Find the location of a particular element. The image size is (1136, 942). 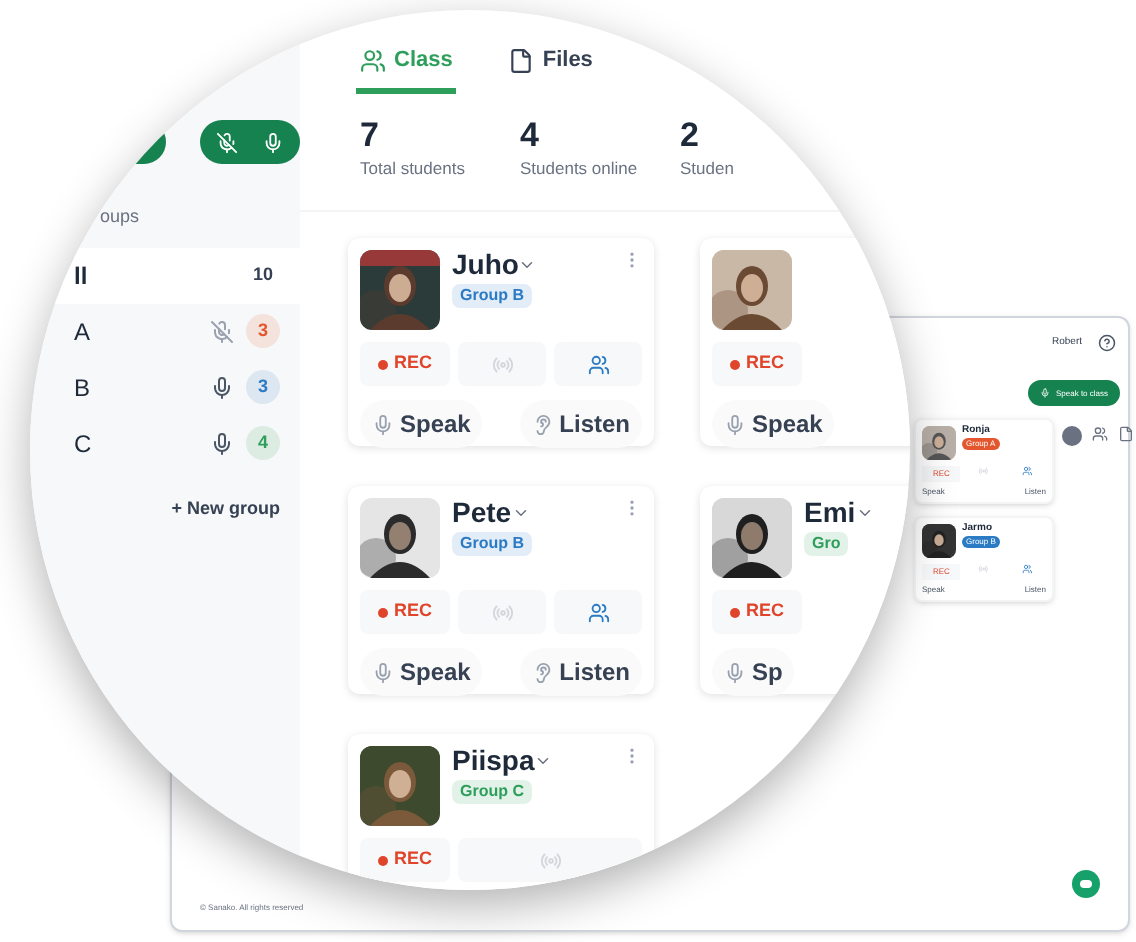

group-tag: Group C is located at coordinates (492, 792).